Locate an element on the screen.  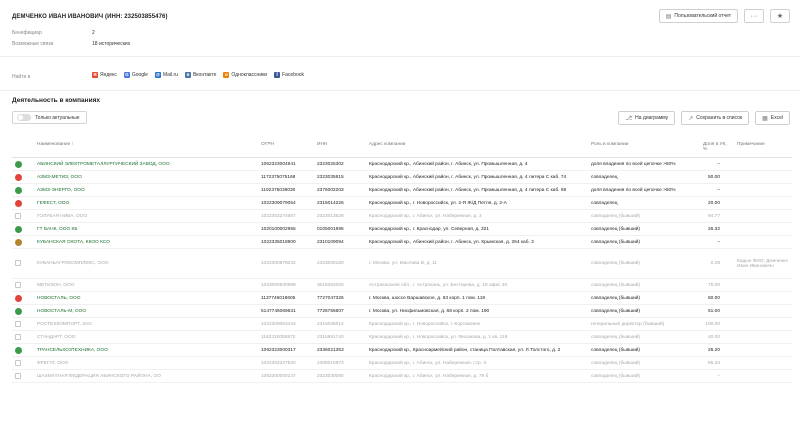
beneficiary-value: 2 is located at coordinates (93, 33).